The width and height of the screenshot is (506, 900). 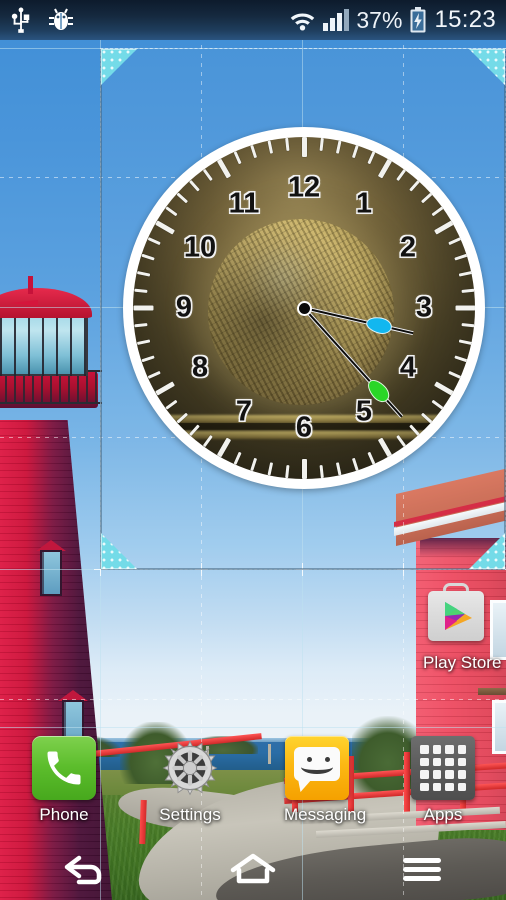 I want to click on resize-handle-bottom-left, so click(x=119, y=551).